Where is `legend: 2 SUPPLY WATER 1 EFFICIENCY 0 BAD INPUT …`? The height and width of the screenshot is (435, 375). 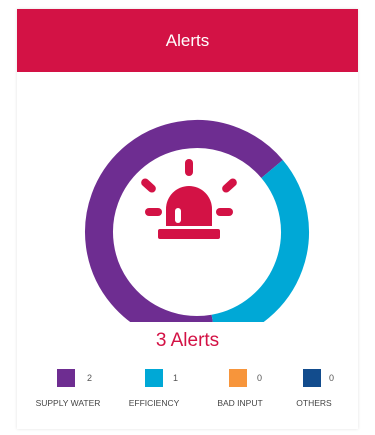 legend: 2 SUPPLY WATER 1 EFFICIENCY 0 BAD INPUT … is located at coordinates (187, 394).